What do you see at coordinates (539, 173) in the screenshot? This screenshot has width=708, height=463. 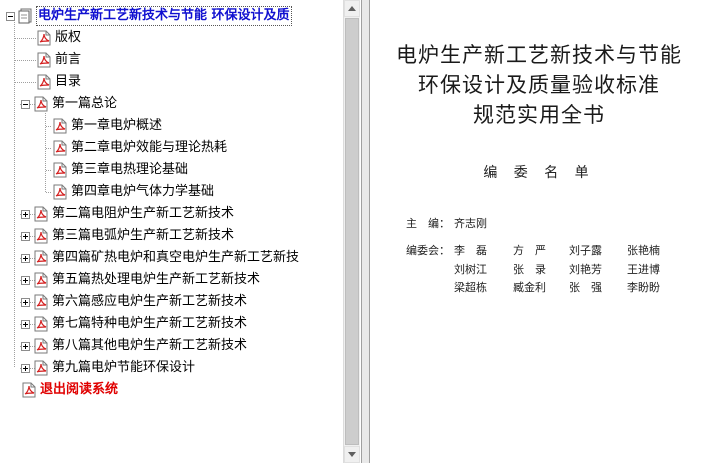 I see `committee-heading: 编 委 名 单` at bounding box center [539, 173].